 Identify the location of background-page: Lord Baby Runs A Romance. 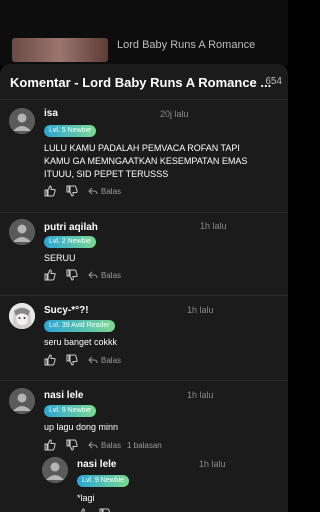
(144, 33).